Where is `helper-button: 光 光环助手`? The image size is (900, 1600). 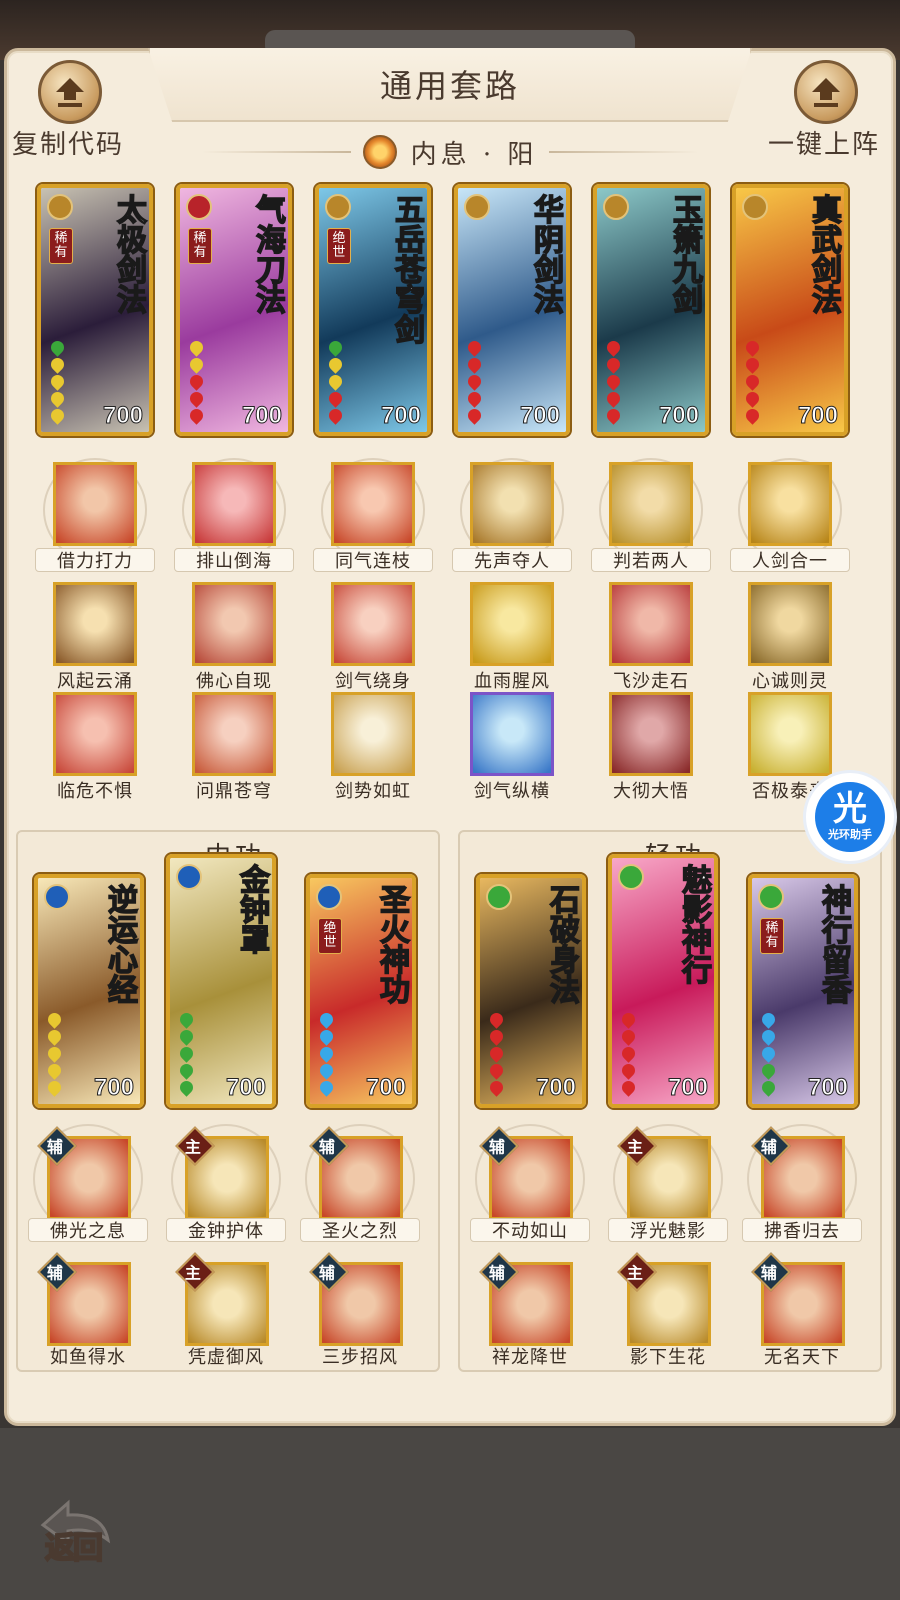
helper-button: 光 光环助手 is located at coordinates (850, 817).